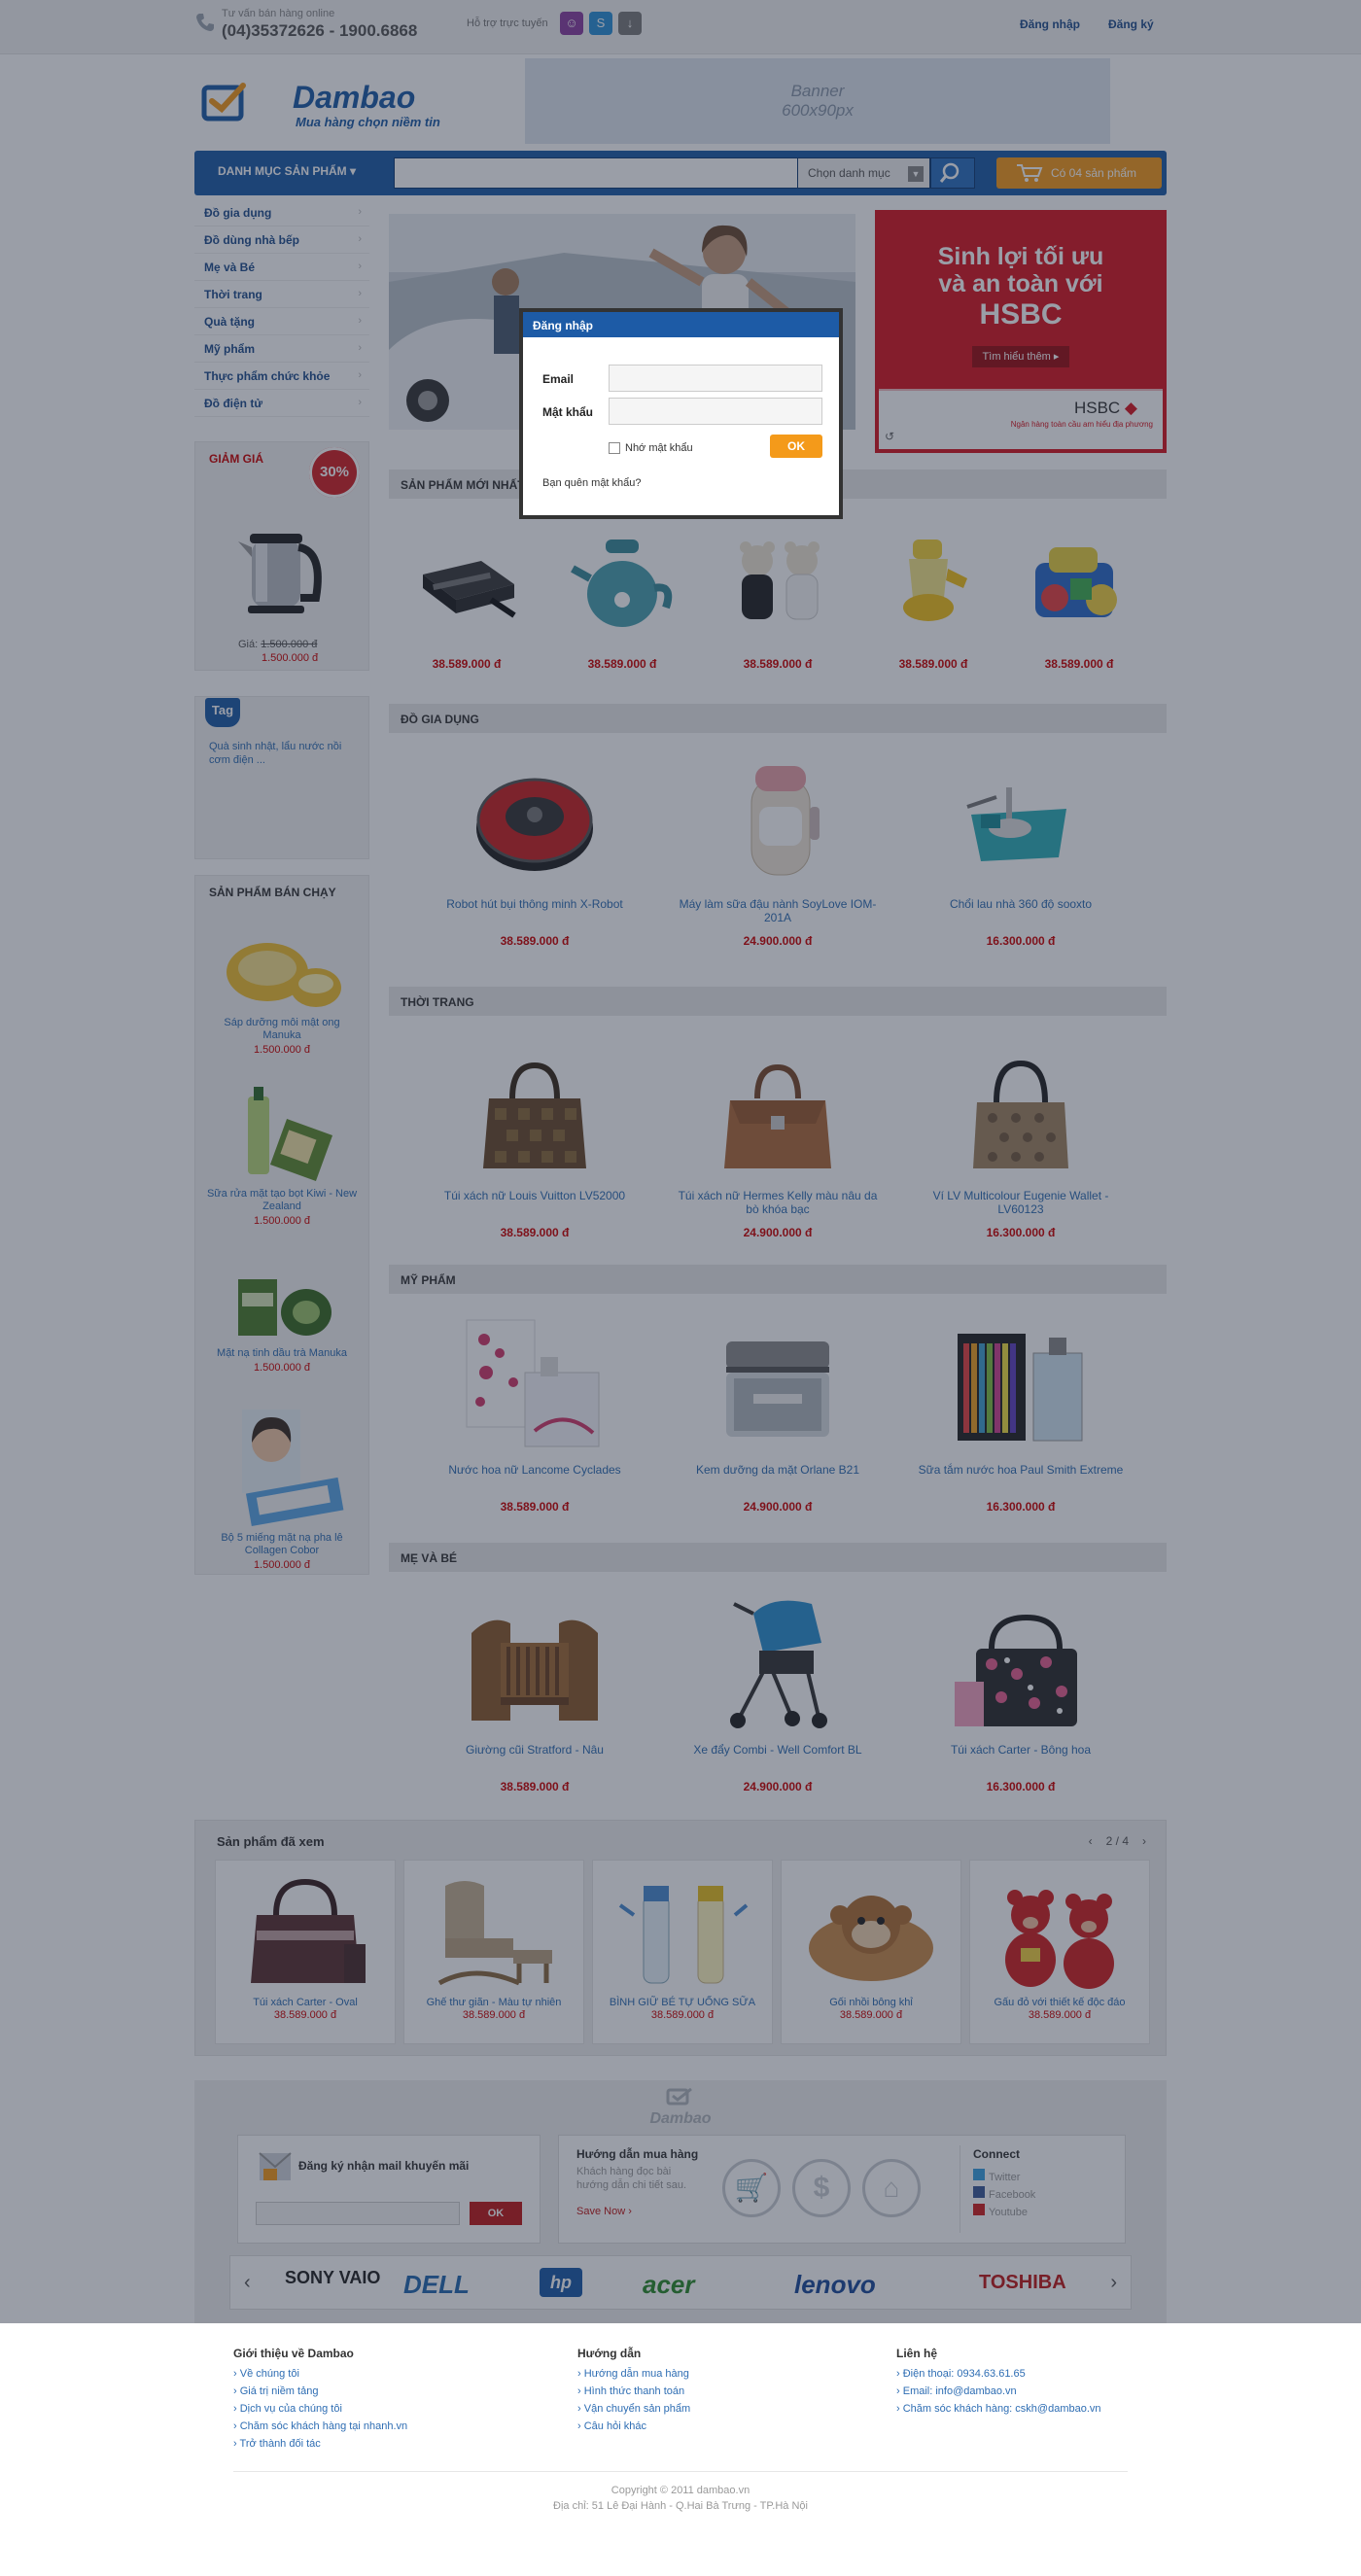 Image resolution: width=1361 pixels, height=2576 pixels. What do you see at coordinates (637, 2409) in the screenshot?
I see `footer-link-label: Vận chuyển sản phẩm` at bounding box center [637, 2409].